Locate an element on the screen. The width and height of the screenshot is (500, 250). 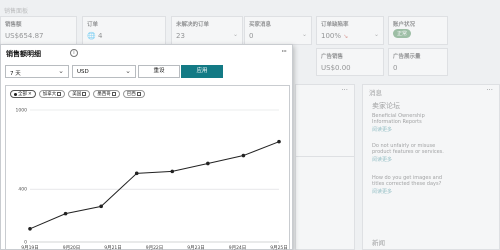
info-icon: i is located at coordinates (74, 53).